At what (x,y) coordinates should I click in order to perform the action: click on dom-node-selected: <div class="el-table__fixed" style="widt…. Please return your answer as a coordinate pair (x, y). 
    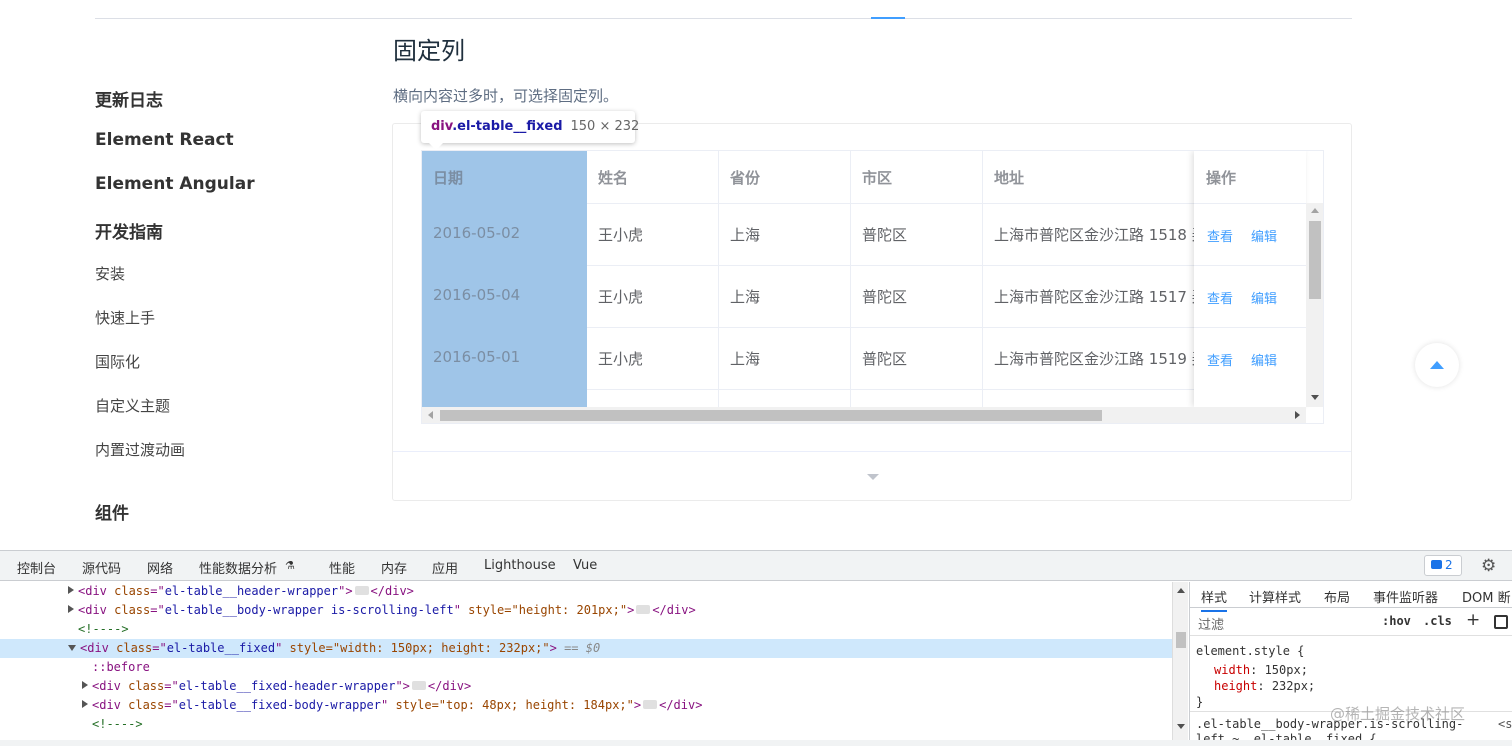
    Looking at the image, I should click on (586, 648).